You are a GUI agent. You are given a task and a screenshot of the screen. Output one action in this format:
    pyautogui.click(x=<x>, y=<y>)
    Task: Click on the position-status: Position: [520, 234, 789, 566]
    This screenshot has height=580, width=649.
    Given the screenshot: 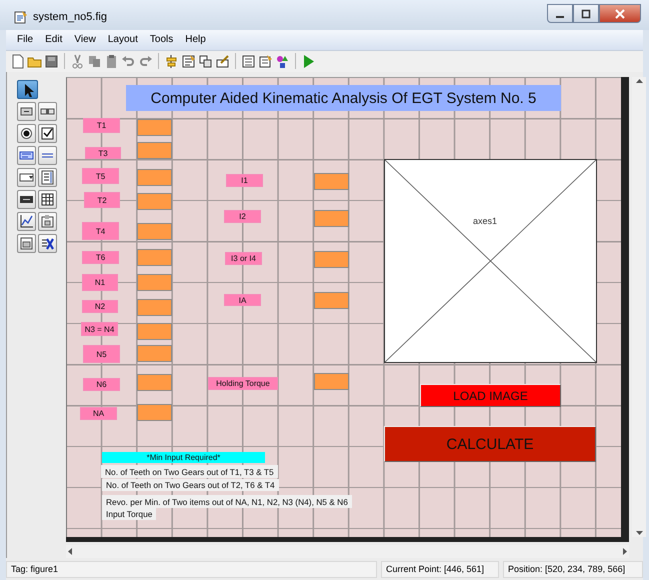 What is the action you would take?
    pyautogui.click(x=573, y=569)
    